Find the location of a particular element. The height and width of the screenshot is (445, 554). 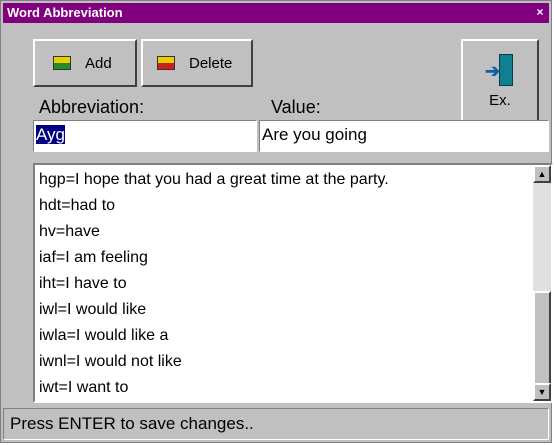

scroll-down-icon: ▼ is located at coordinates (542, 392).